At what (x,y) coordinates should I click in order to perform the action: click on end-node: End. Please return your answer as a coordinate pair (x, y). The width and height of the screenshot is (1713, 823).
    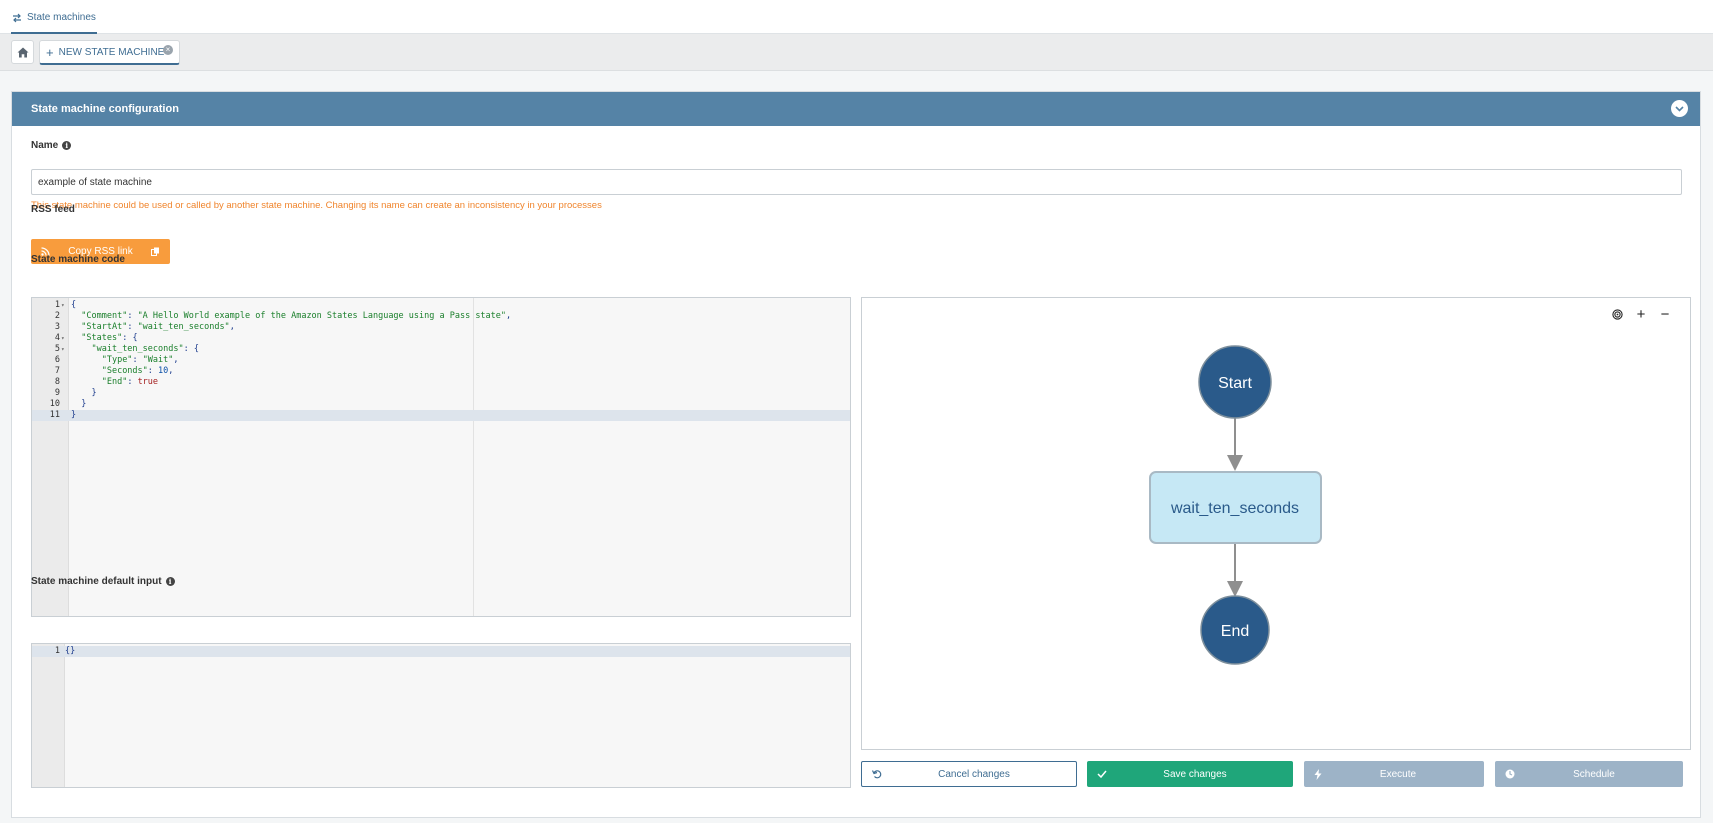
    Looking at the image, I should click on (1235, 630).